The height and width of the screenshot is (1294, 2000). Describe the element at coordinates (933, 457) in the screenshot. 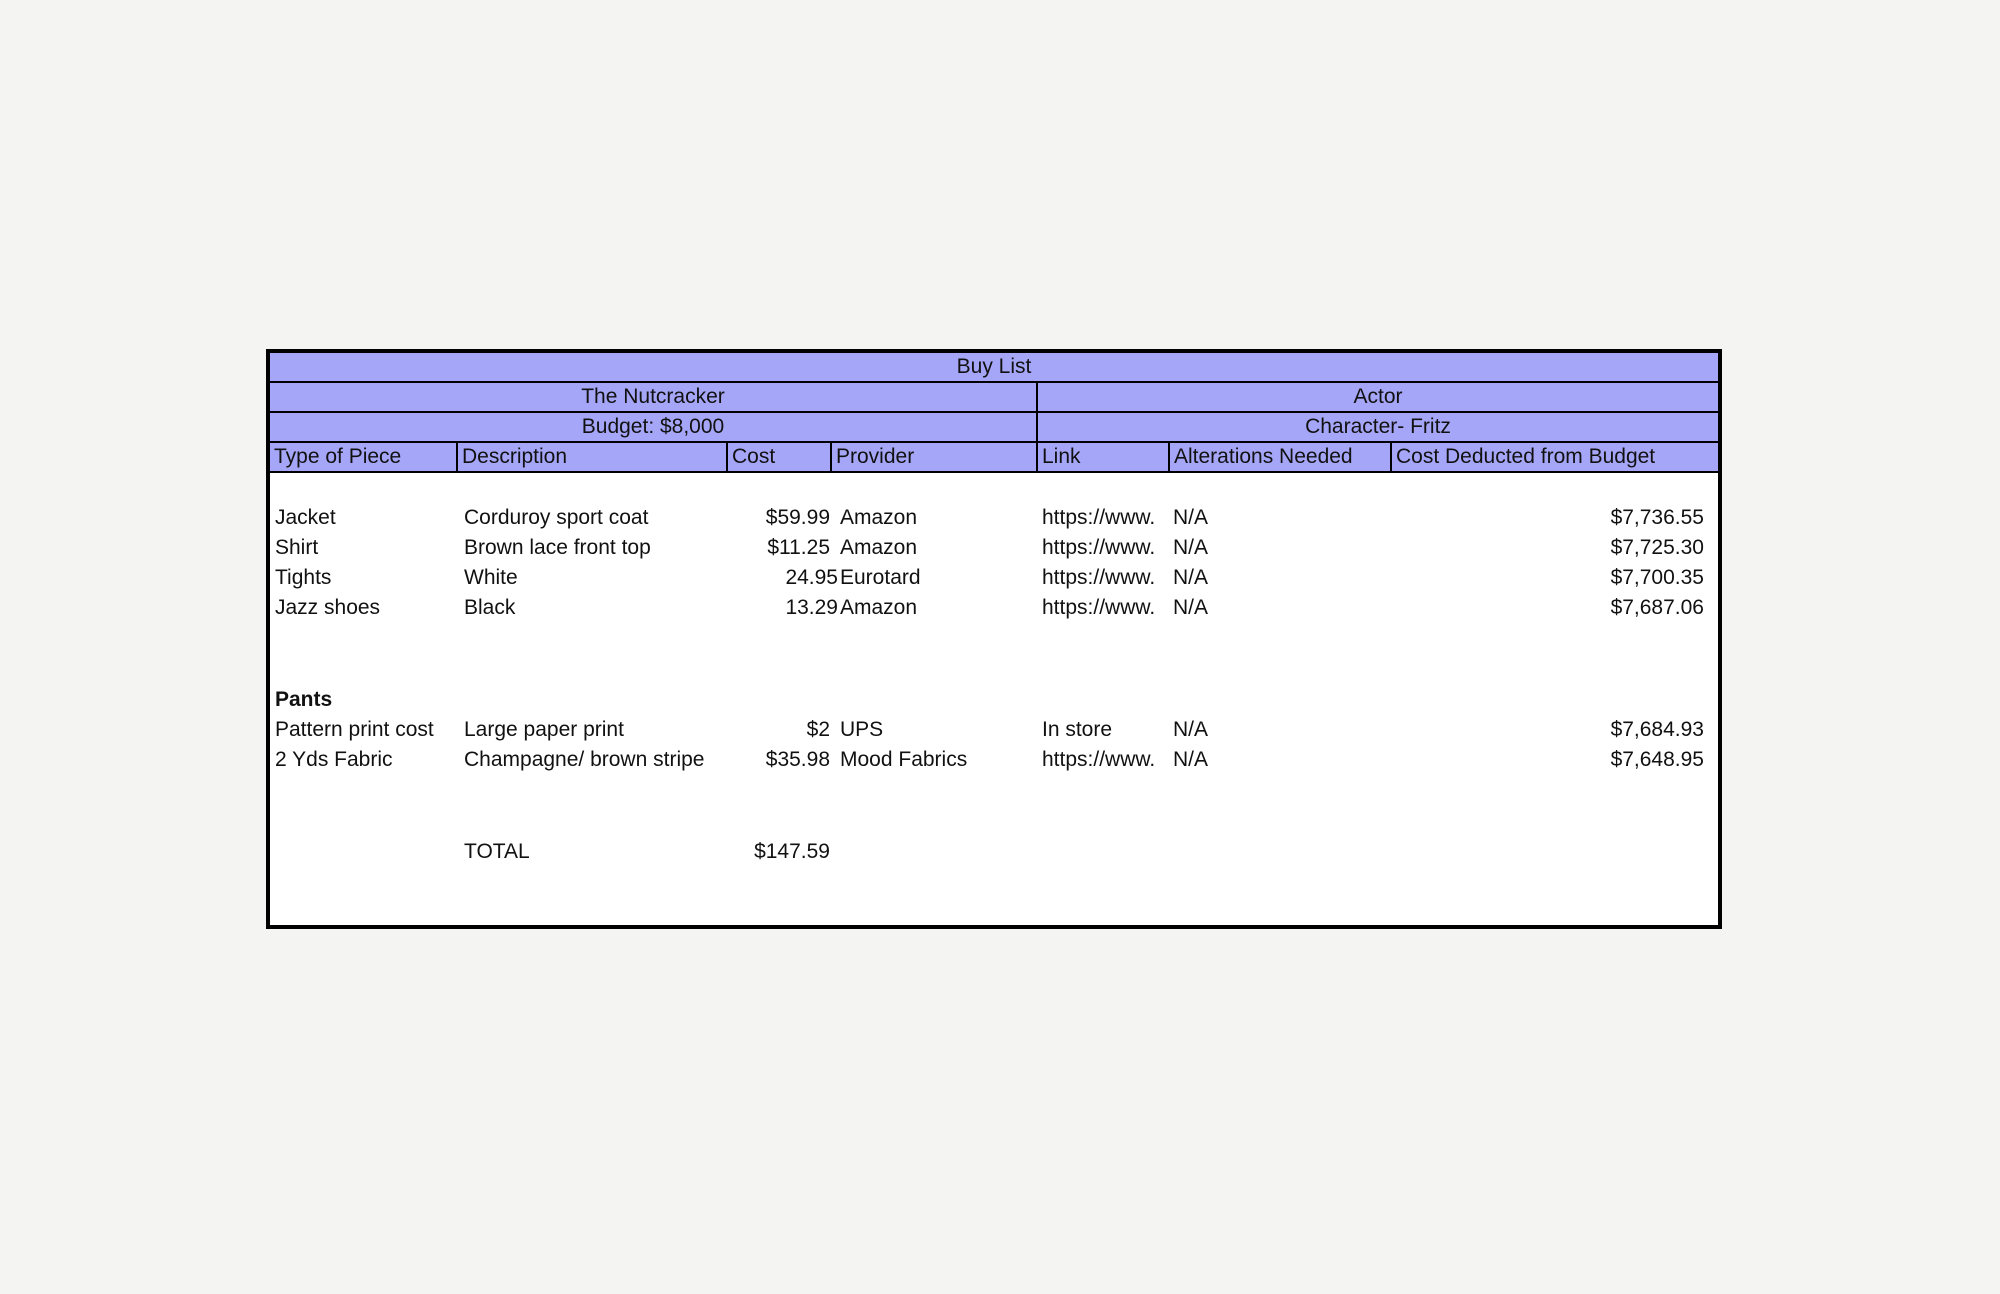

I see `col-header-provider: Provider` at that location.